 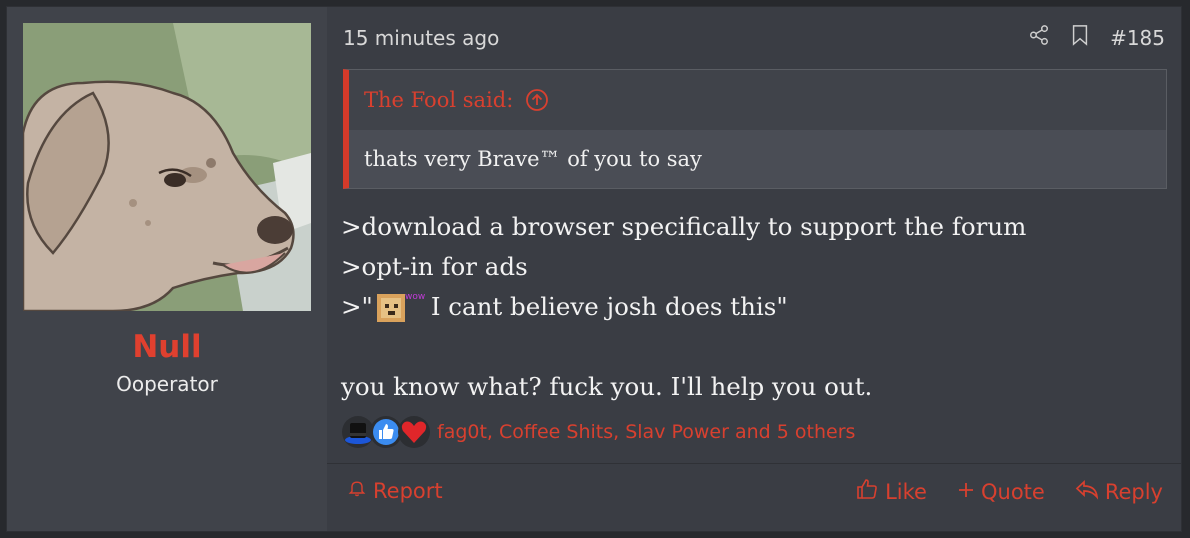 I want to click on post-actions-right: Like Quote Reply, so click(x=1009, y=491).